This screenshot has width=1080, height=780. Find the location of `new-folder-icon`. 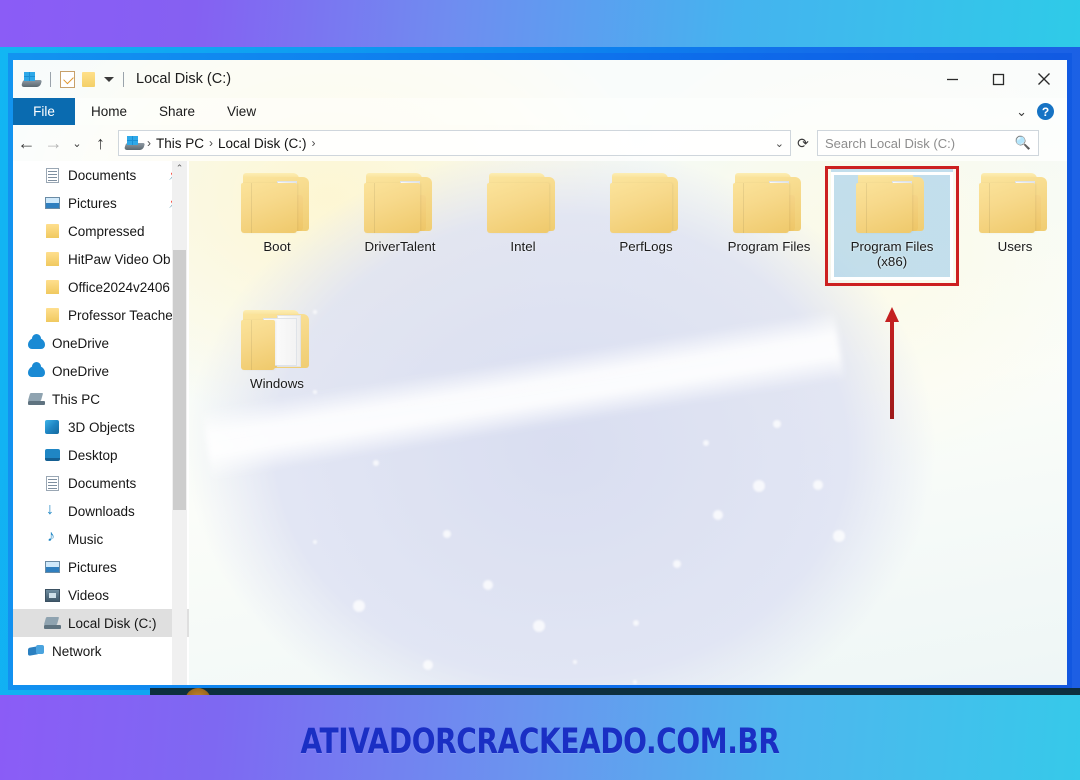

new-folder-icon is located at coordinates (88, 79).